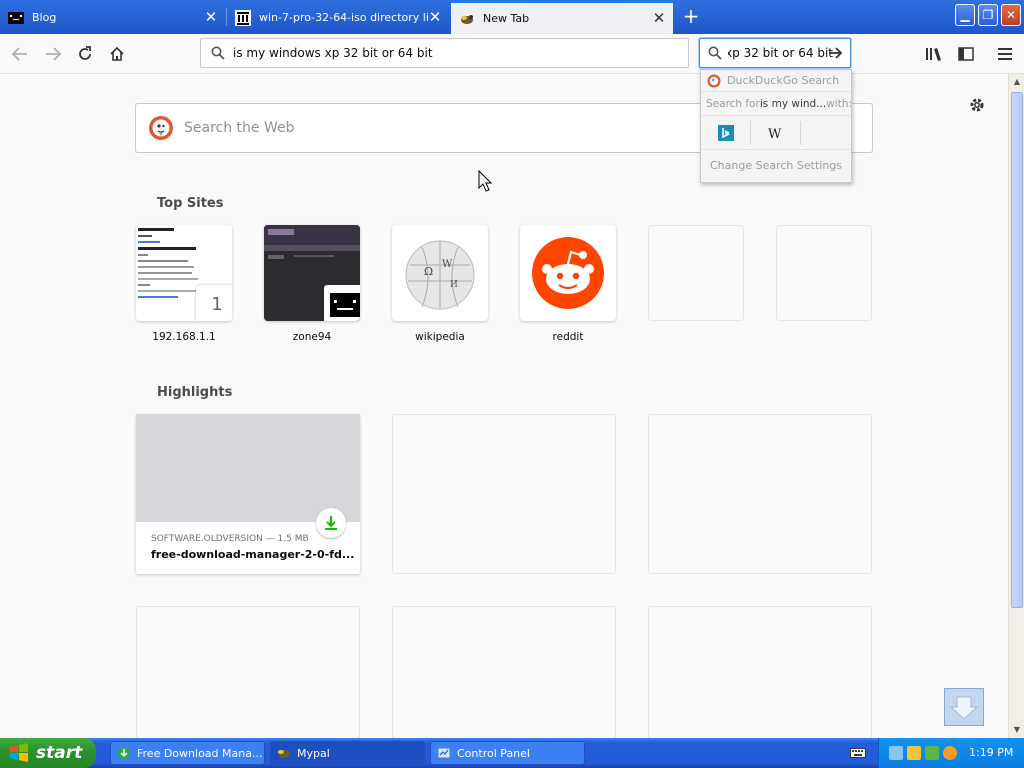  Describe the element at coordinates (312, 337) in the screenshot. I see `top-site-label: zone94` at that location.